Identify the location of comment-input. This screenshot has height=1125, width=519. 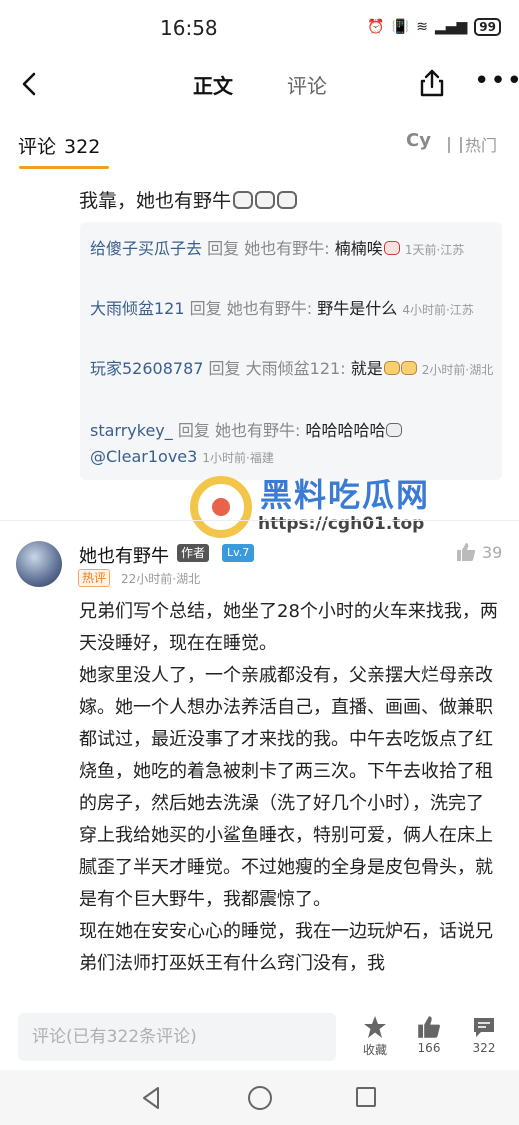
(177, 1037).